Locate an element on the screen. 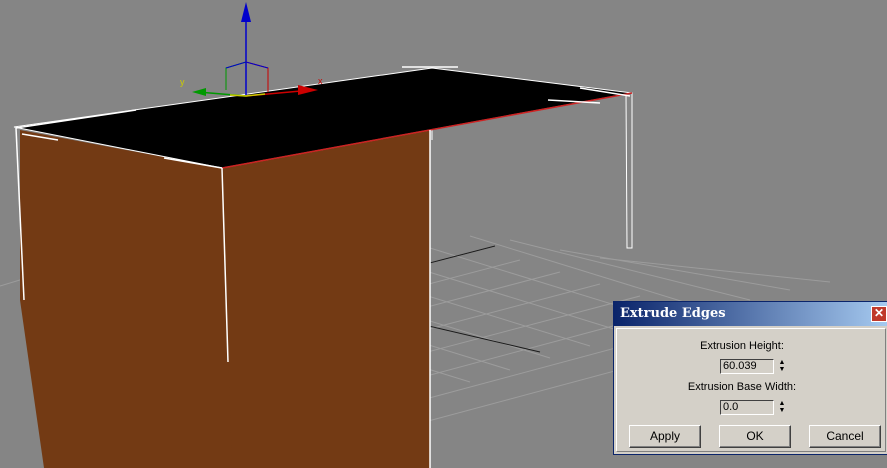  extrusion-height-input: 60.039 is located at coordinates (747, 366).